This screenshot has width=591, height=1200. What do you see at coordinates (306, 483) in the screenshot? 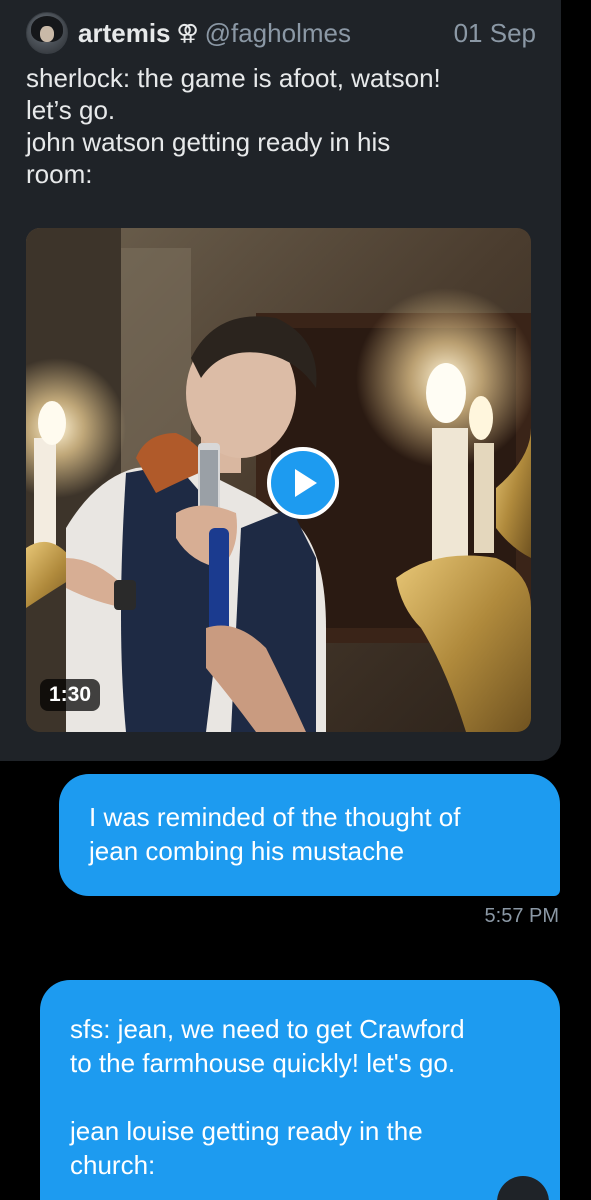
I see `play-icon` at bounding box center [306, 483].